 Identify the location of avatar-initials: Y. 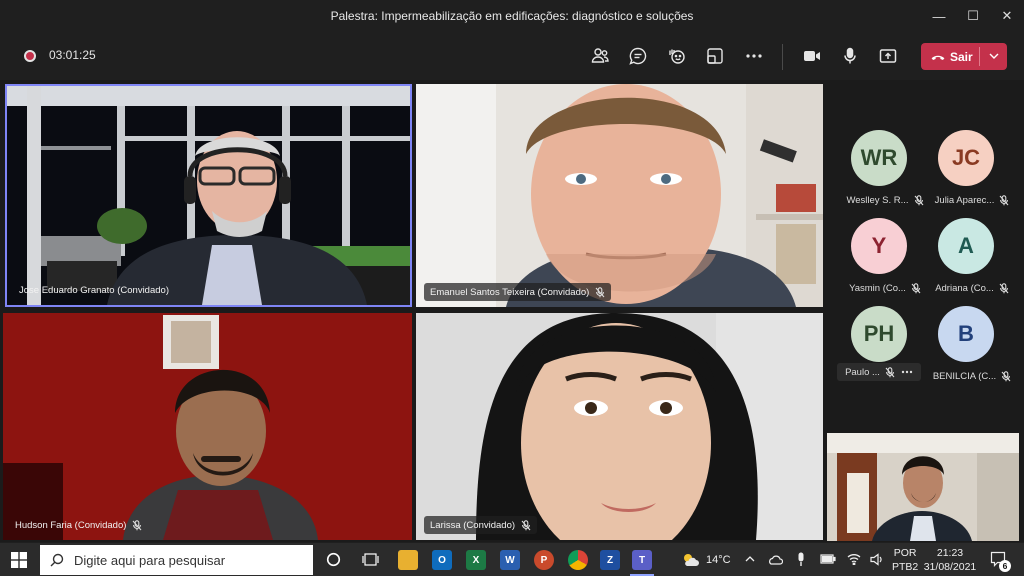
(879, 246).